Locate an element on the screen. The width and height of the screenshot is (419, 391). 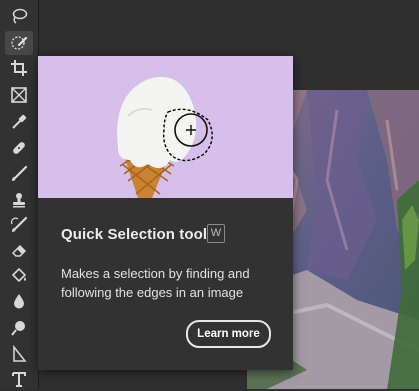
stamp-icon is located at coordinates (19, 200).